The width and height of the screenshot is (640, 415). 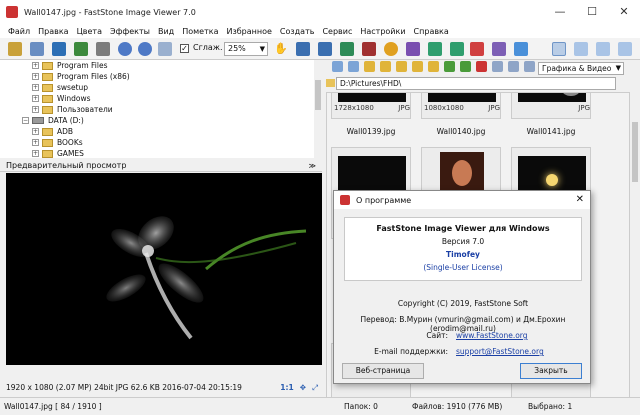 I want to click on menu-help: Справка, so click(x=431, y=31).